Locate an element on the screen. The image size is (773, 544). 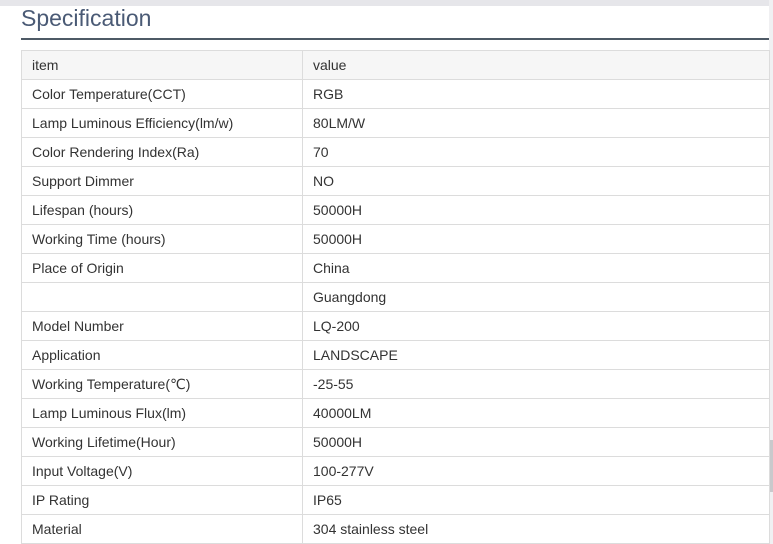
table-header-row: item value is located at coordinates (395, 65).